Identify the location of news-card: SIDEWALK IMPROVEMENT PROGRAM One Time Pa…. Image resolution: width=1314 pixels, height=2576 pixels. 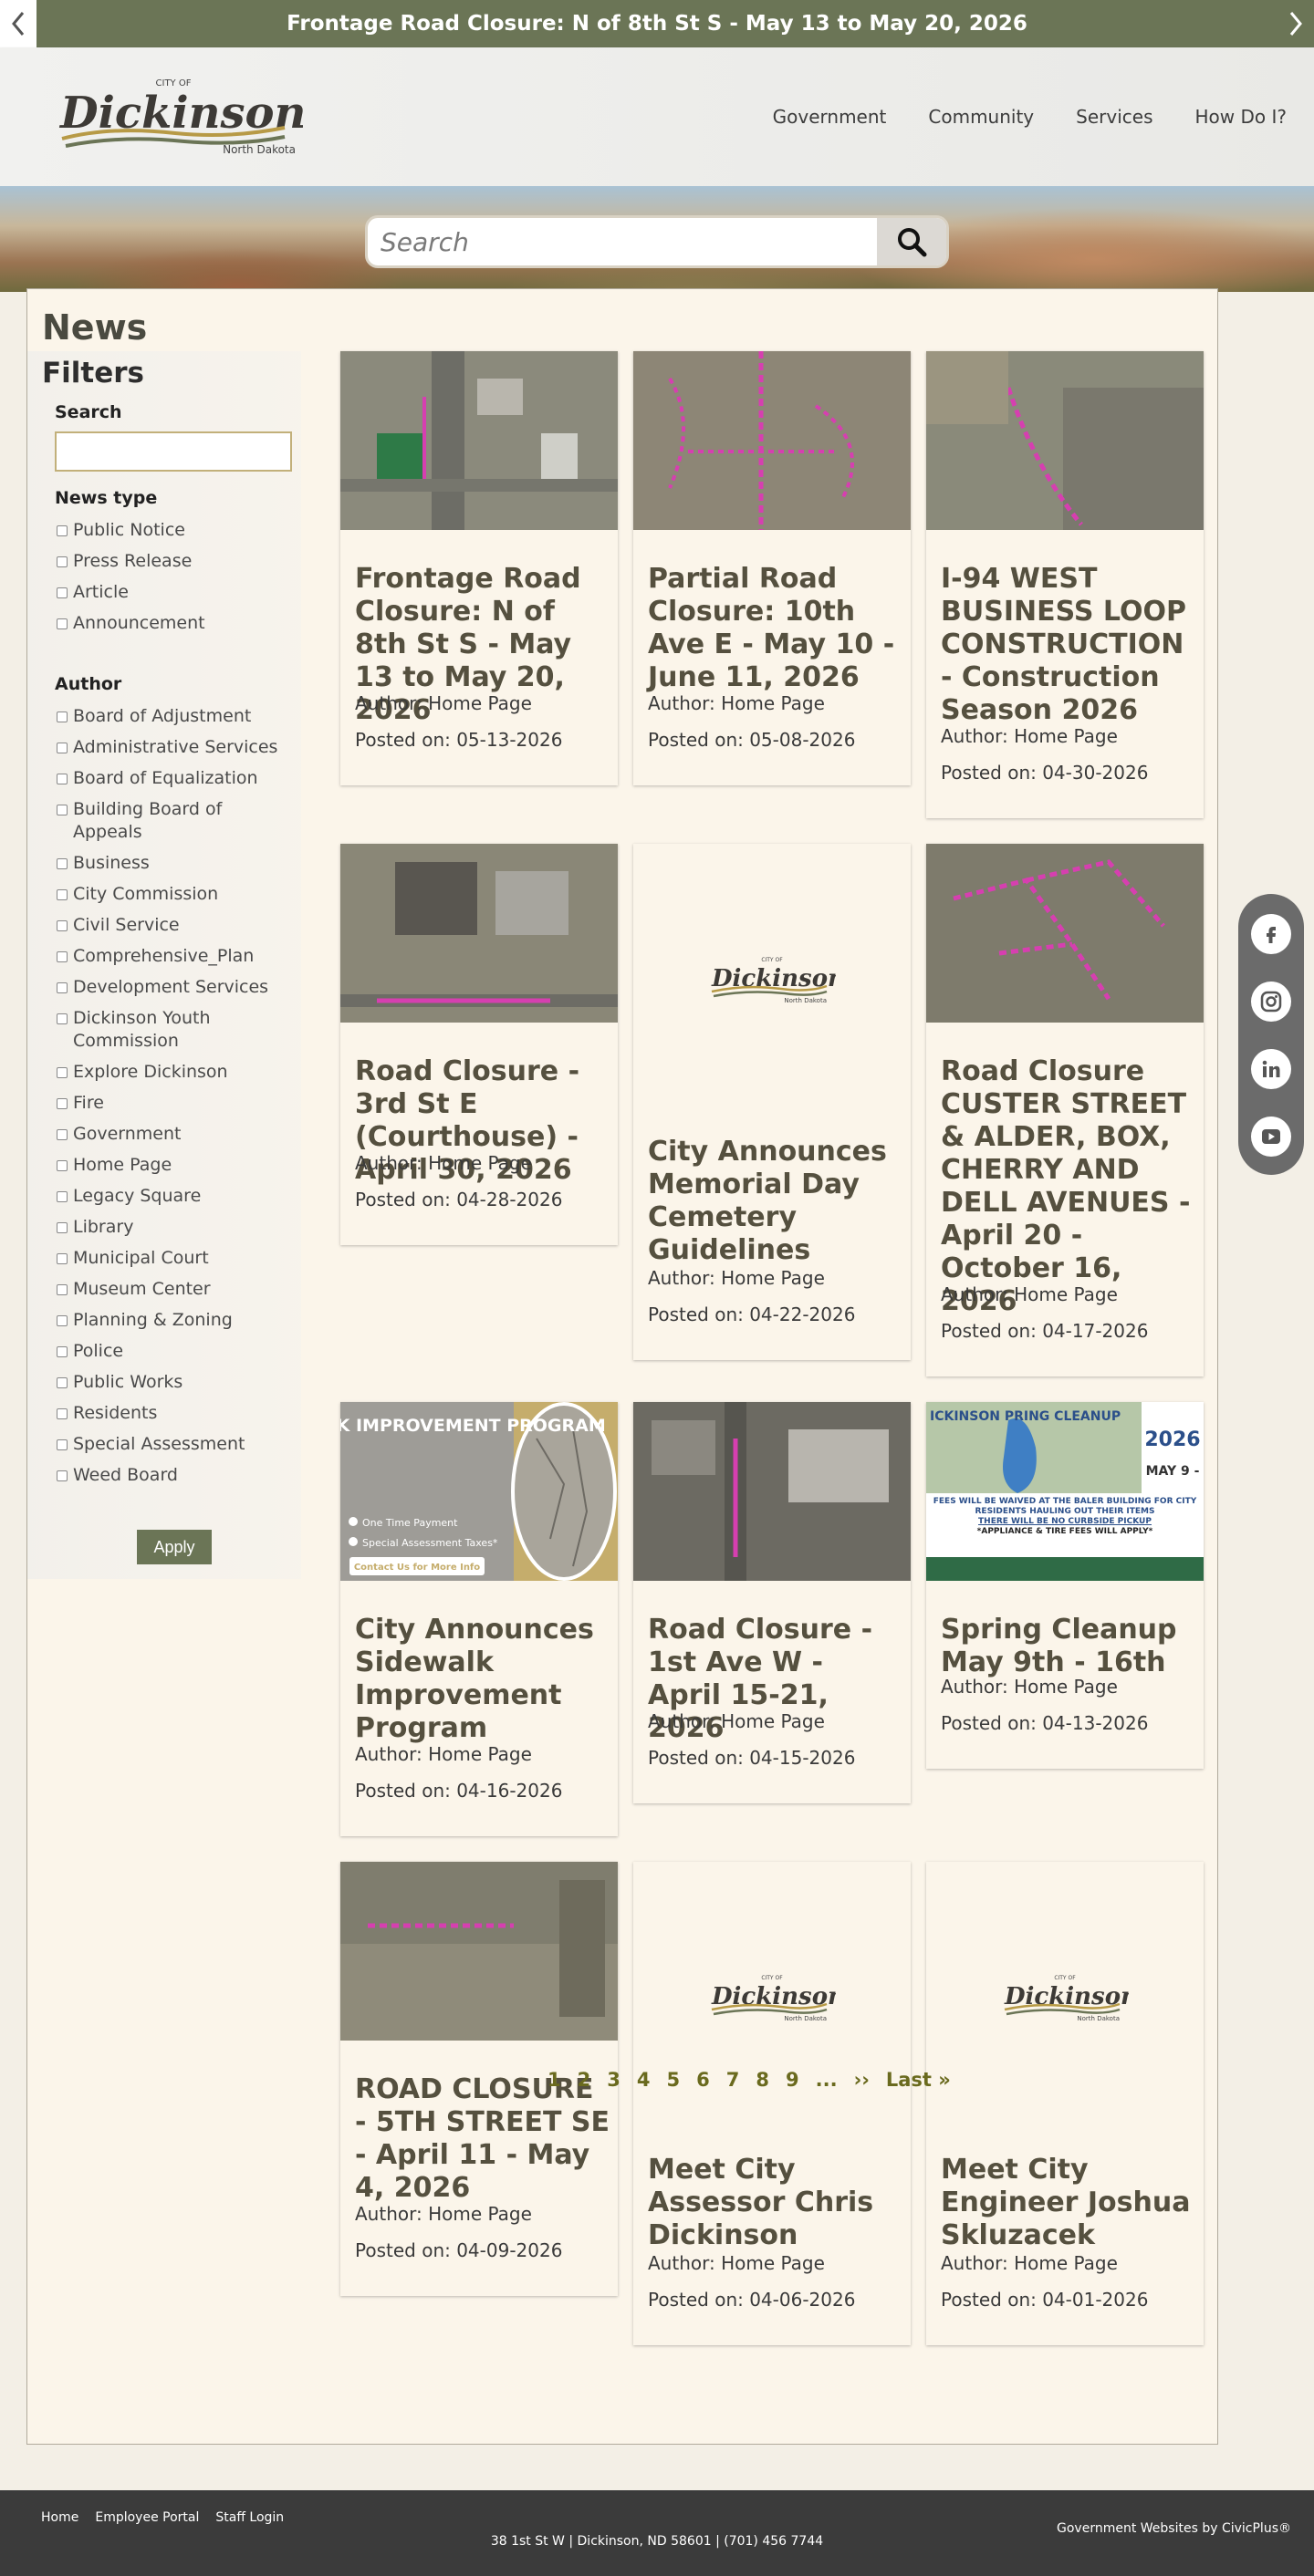
(479, 1619).